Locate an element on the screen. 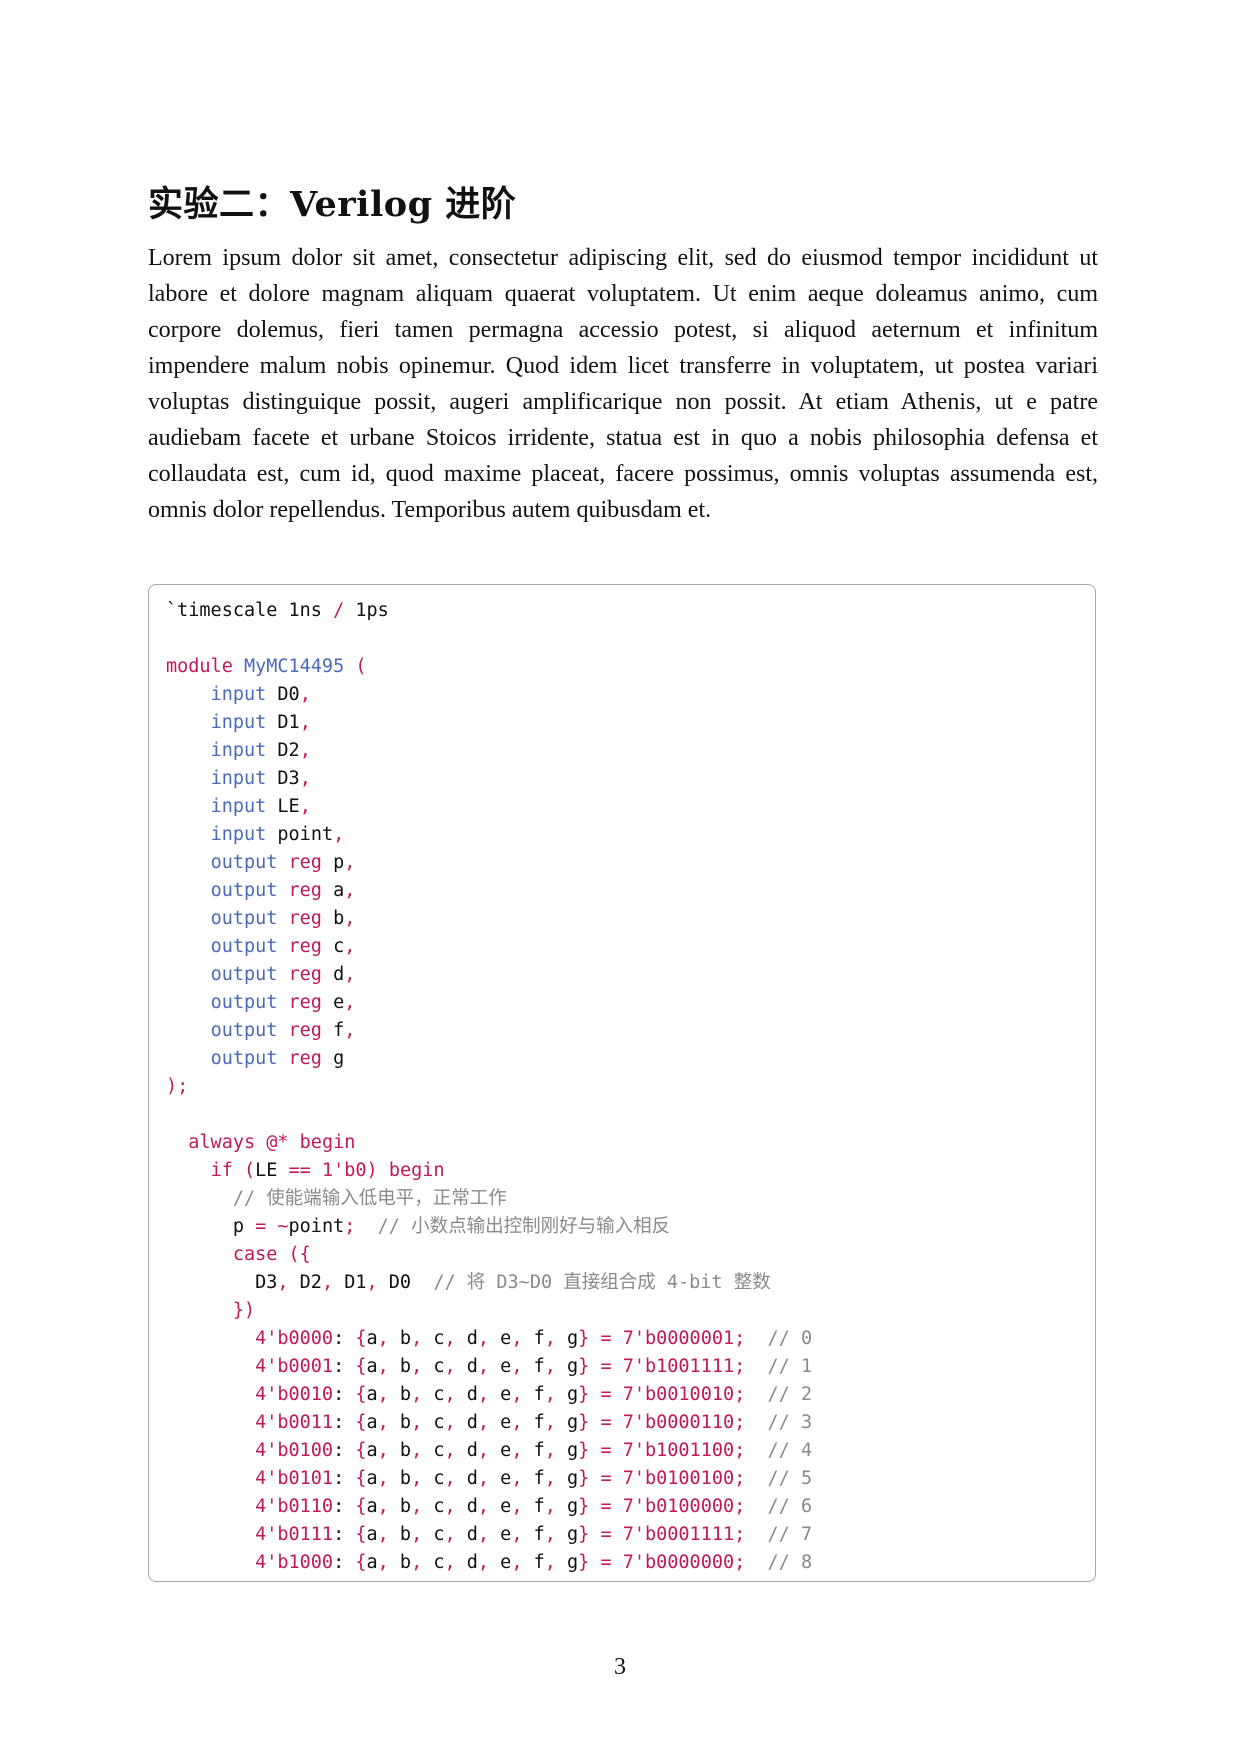  code-line: }) is located at coordinates (489, 1311).